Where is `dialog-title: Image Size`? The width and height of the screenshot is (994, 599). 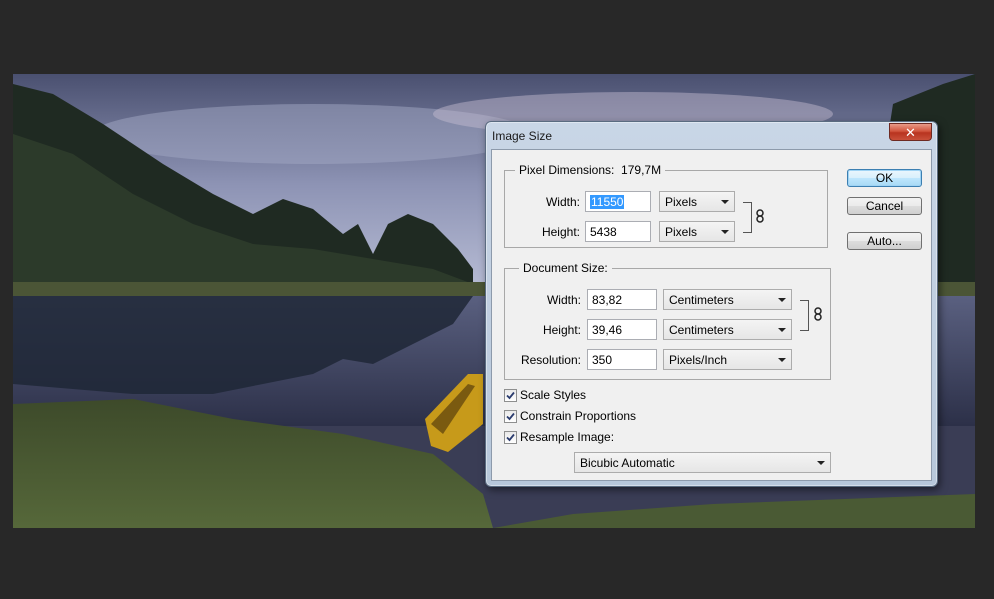 dialog-title: Image Size is located at coordinates (522, 136).